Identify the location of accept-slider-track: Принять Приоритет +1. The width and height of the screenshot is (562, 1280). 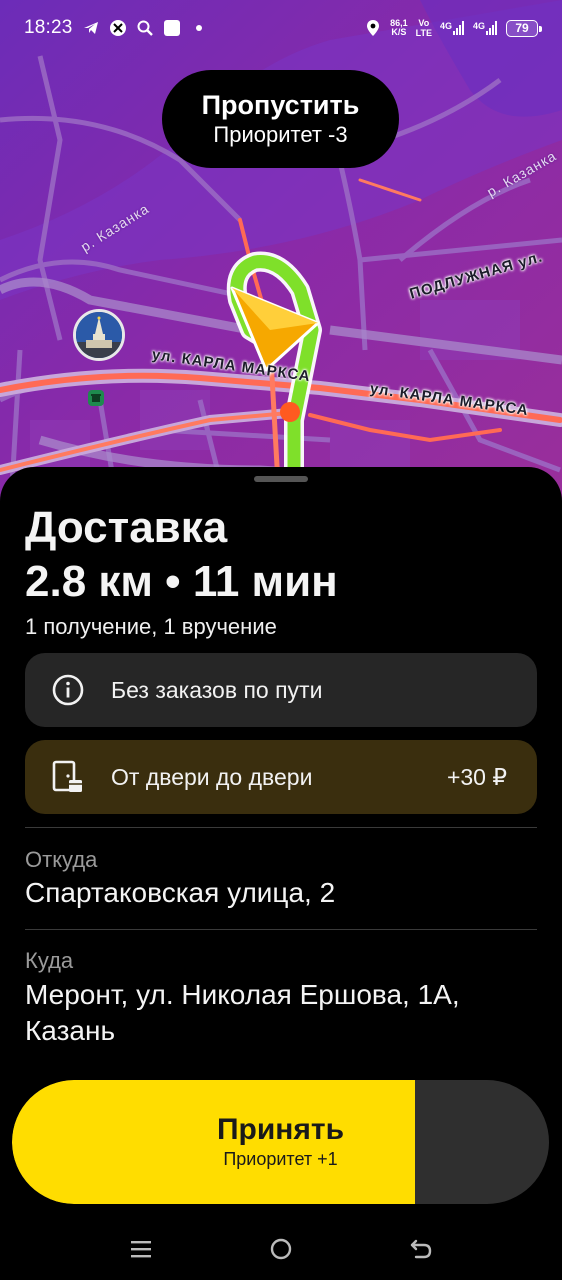
(280, 1142).